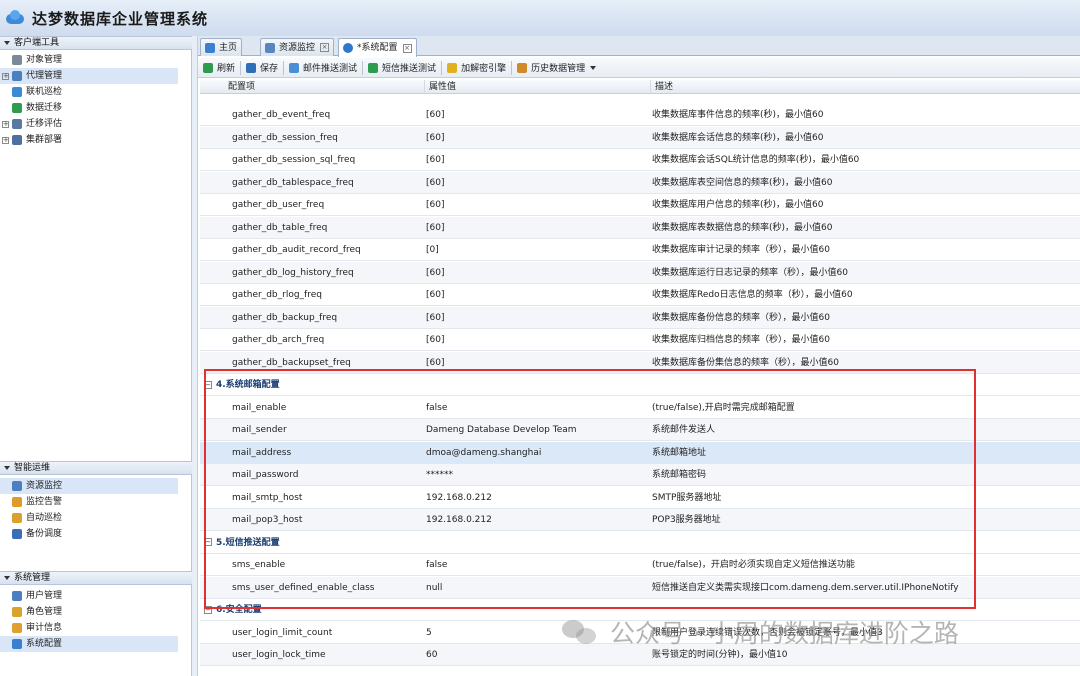 The width and height of the screenshot is (1080, 676). I want to click on column-header-name: 配置项, so click(324, 87).